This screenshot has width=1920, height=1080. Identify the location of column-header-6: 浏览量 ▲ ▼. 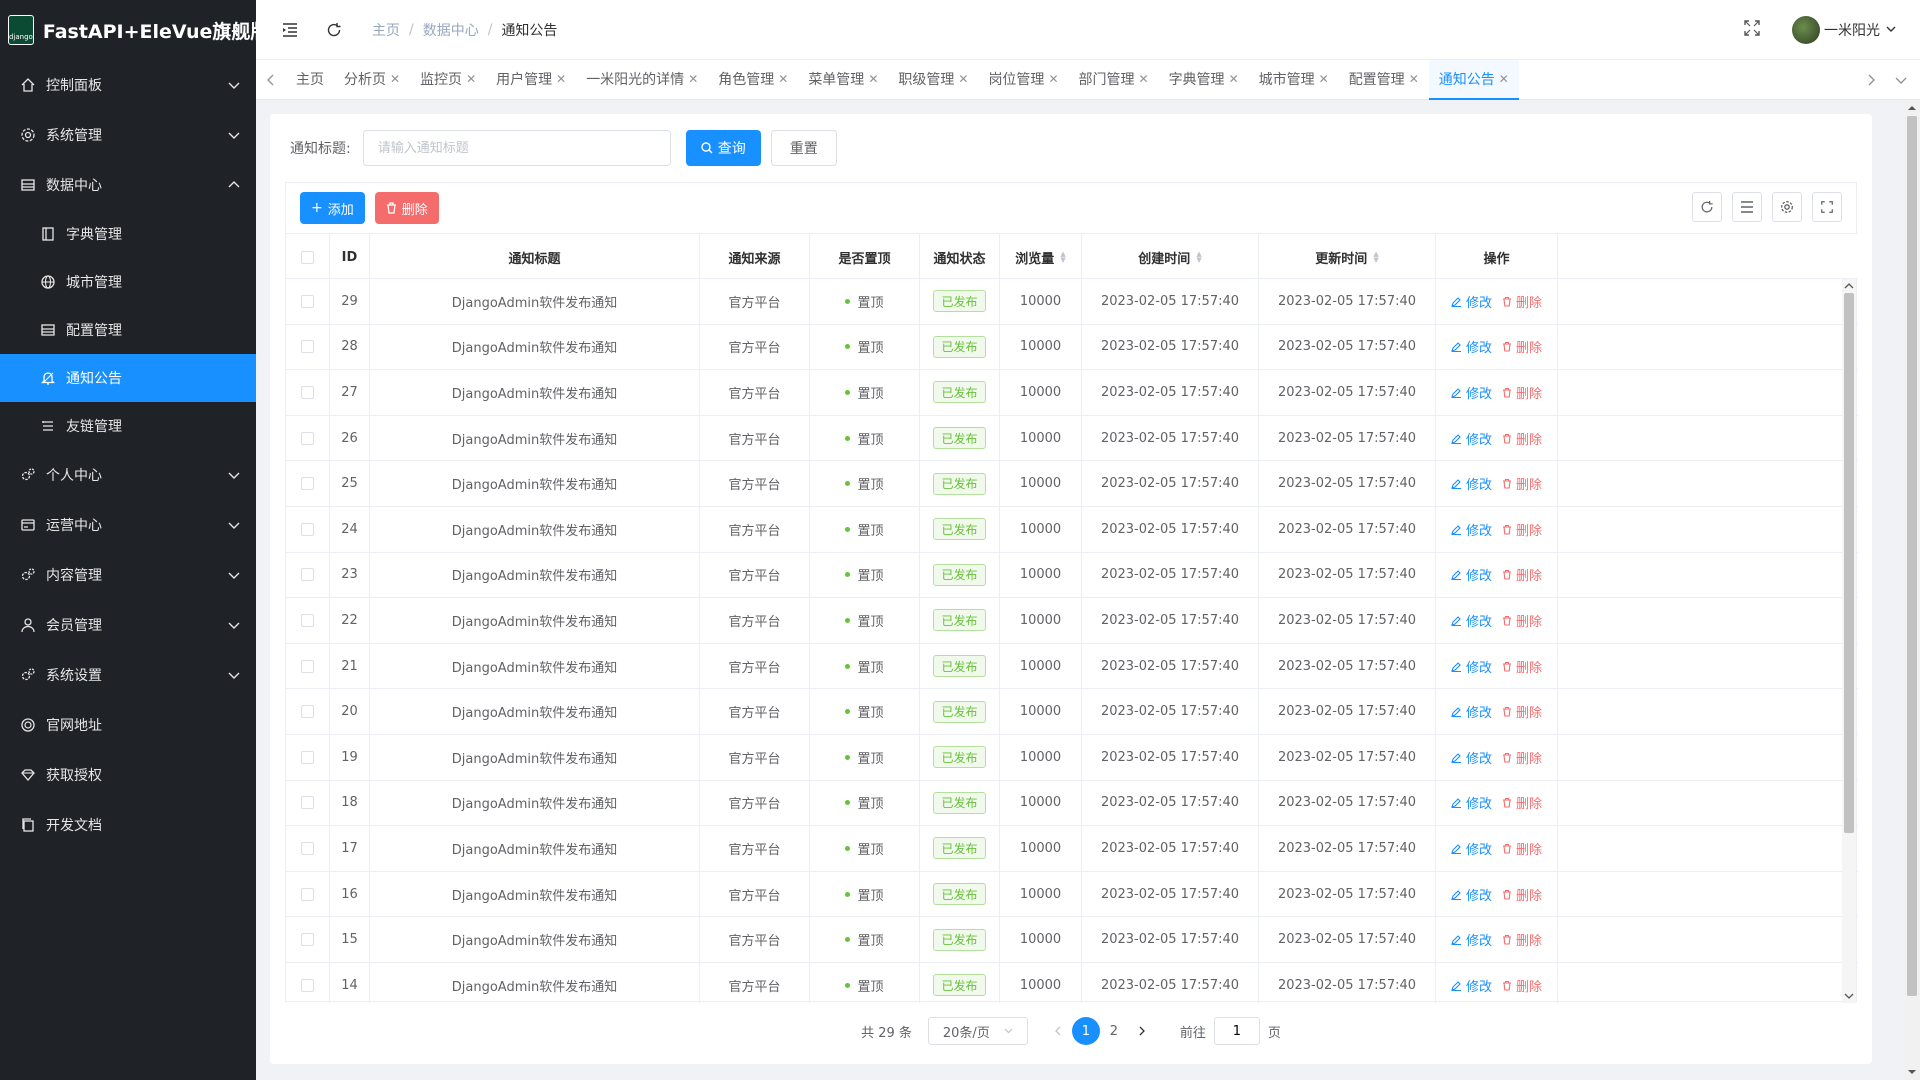
(1041, 257).